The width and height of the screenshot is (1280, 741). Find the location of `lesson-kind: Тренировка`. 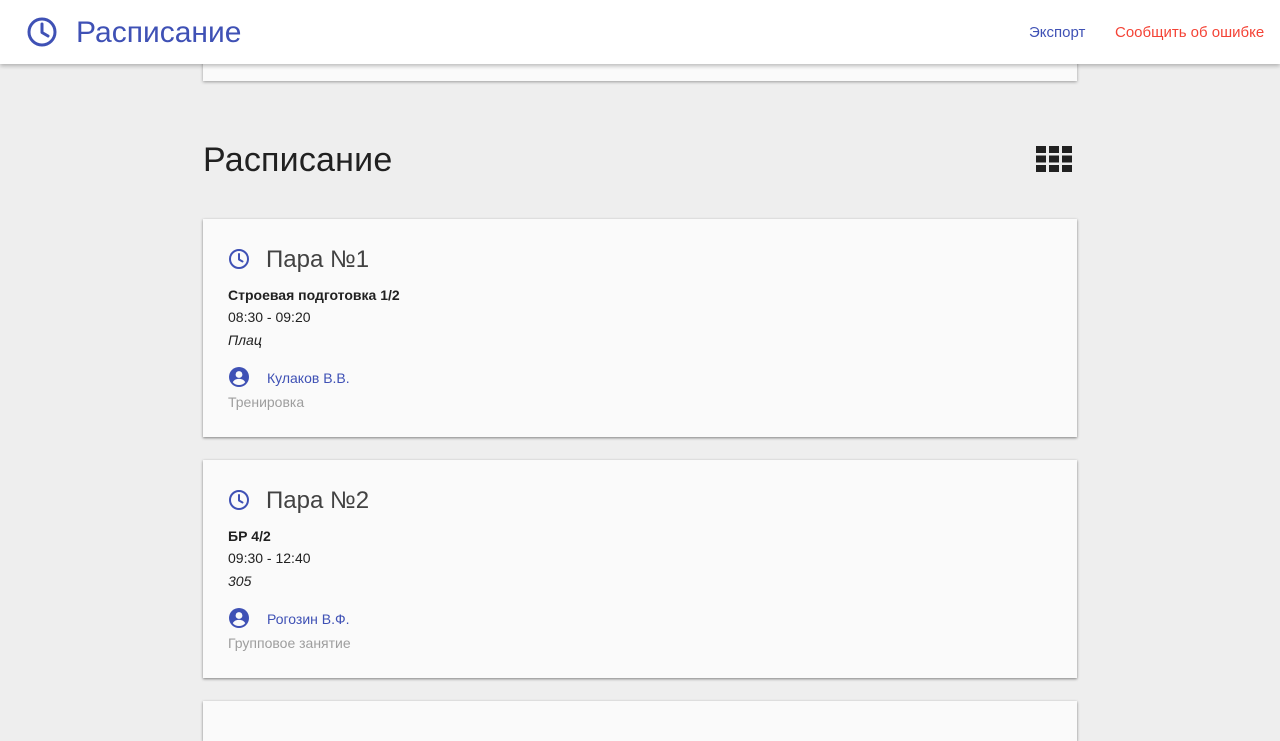

lesson-kind: Тренировка is located at coordinates (266, 402).